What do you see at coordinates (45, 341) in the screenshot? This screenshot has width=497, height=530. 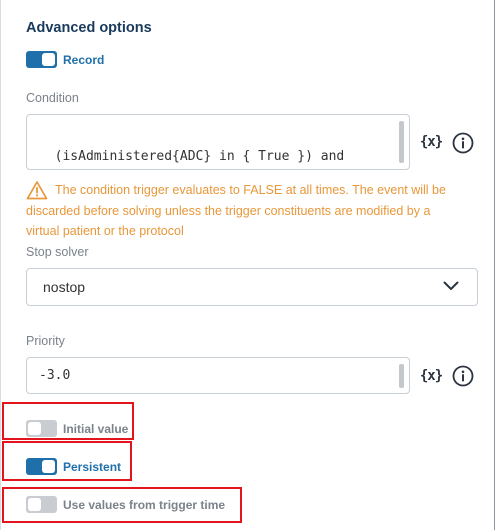 I see `priority-label: Priority` at bounding box center [45, 341].